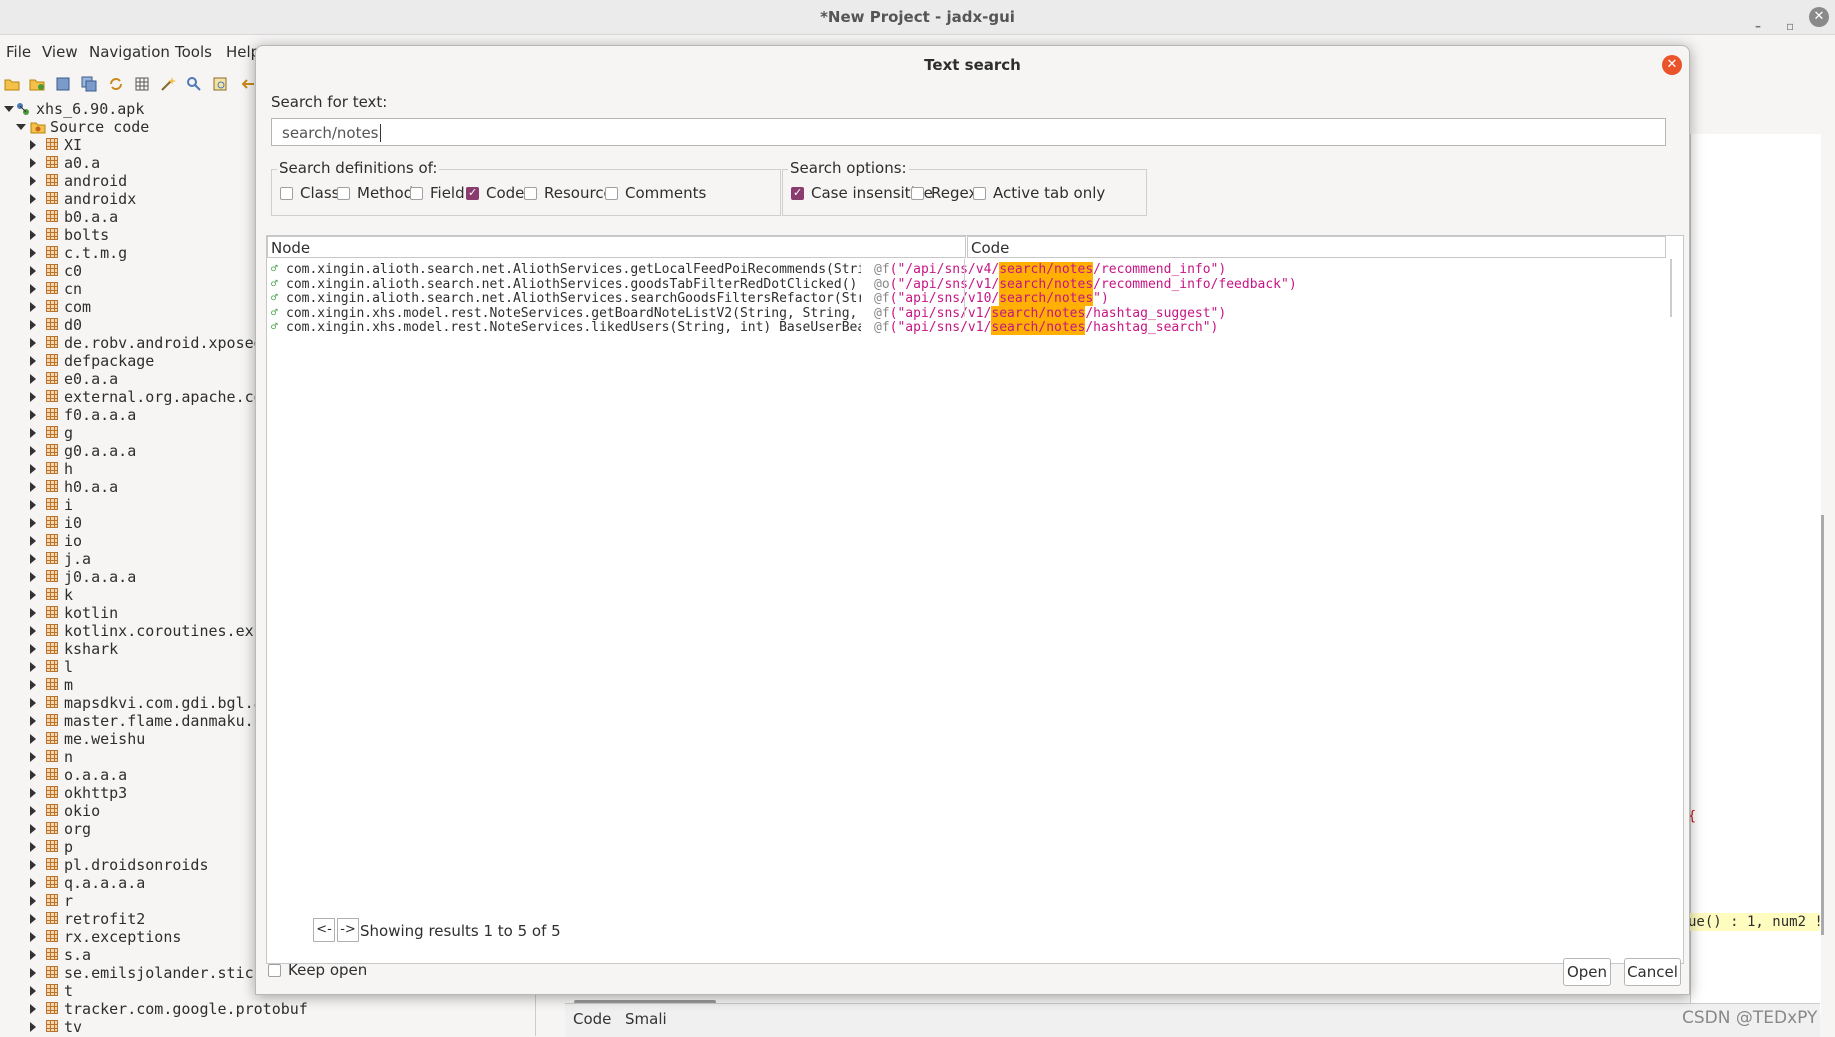  Describe the element at coordinates (1652, 972) in the screenshot. I see `cancel-button: Cancel` at that location.